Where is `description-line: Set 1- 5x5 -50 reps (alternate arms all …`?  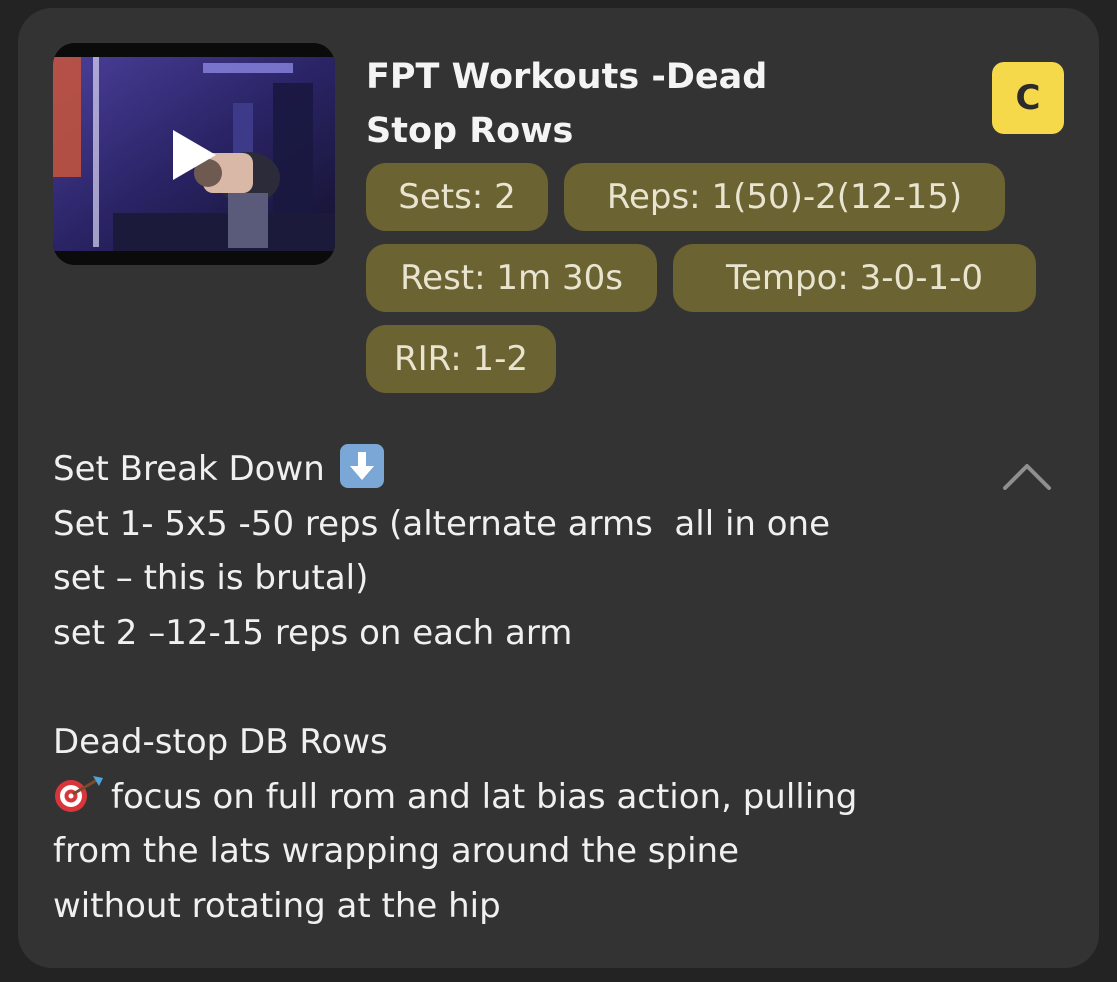
description-line: Set 1- 5x5 -50 reps (alternate arms all … is located at coordinates (442, 523).